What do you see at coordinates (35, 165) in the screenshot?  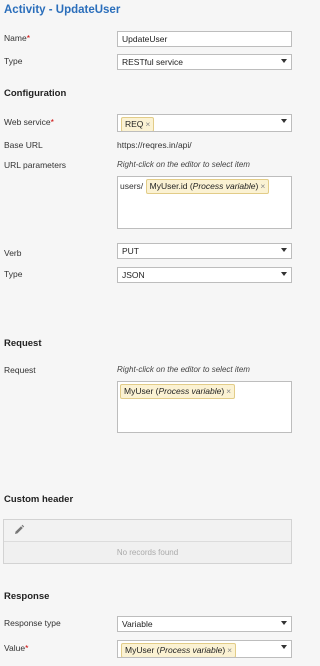 I see `url-parameters-label: URL parameters` at bounding box center [35, 165].